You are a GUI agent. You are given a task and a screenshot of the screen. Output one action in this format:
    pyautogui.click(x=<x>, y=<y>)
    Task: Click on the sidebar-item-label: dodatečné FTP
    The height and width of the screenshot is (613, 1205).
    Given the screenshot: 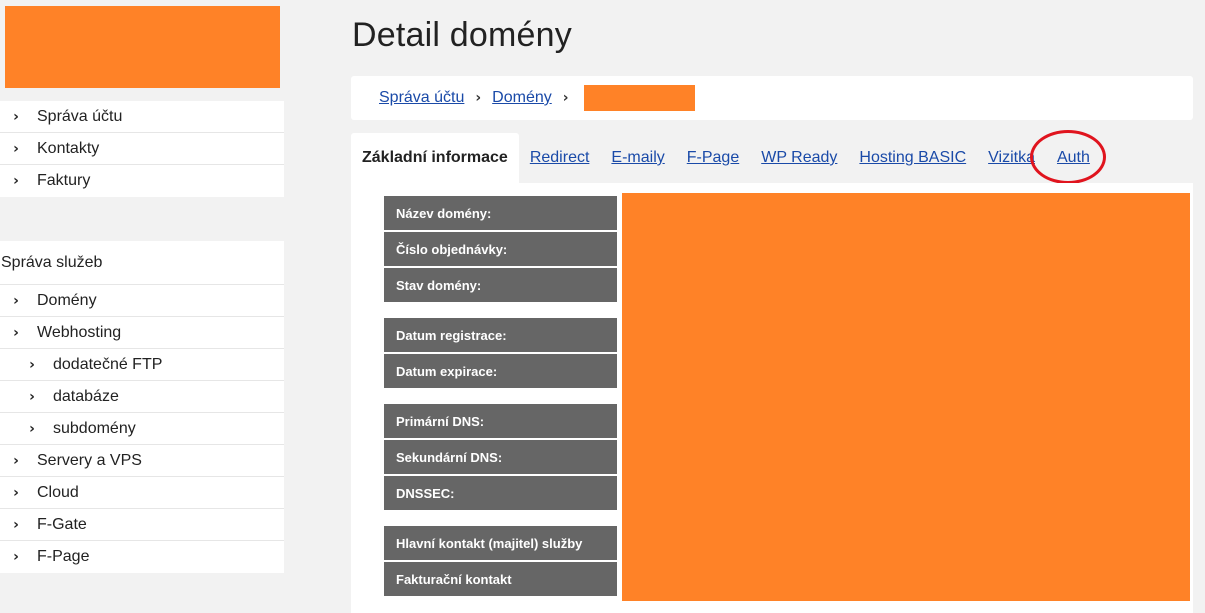 What is the action you would take?
    pyautogui.click(x=108, y=364)
    